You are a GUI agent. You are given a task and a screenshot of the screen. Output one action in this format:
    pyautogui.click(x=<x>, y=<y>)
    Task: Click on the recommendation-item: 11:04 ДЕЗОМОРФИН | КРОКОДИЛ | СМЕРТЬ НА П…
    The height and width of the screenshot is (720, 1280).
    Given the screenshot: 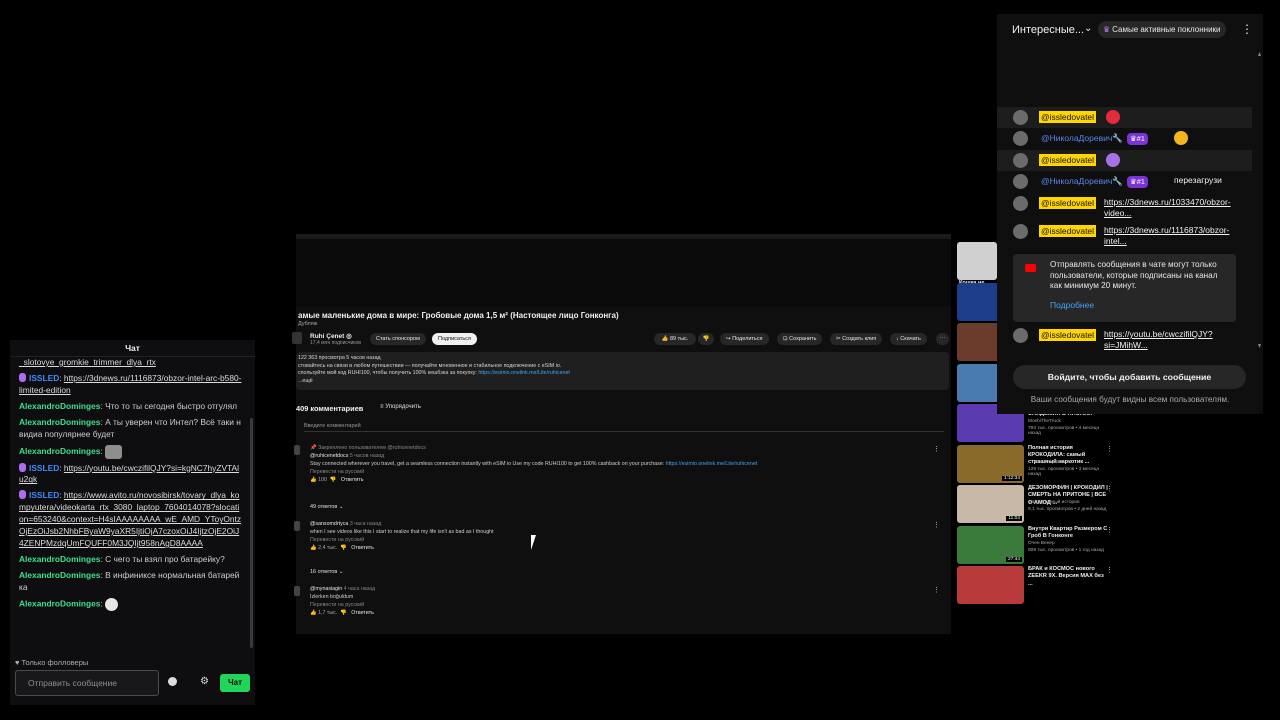 What is the action you would take?
    pyautogui.click(x=1036, y=504)
    